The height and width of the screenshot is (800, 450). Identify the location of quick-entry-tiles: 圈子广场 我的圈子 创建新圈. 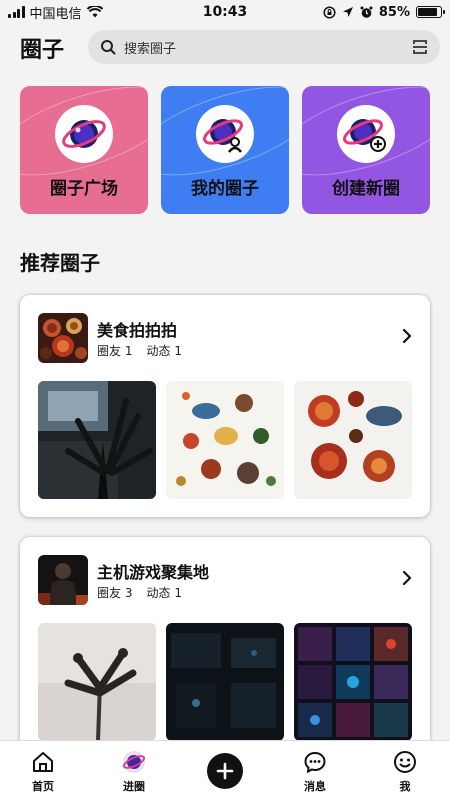
(225, 150).